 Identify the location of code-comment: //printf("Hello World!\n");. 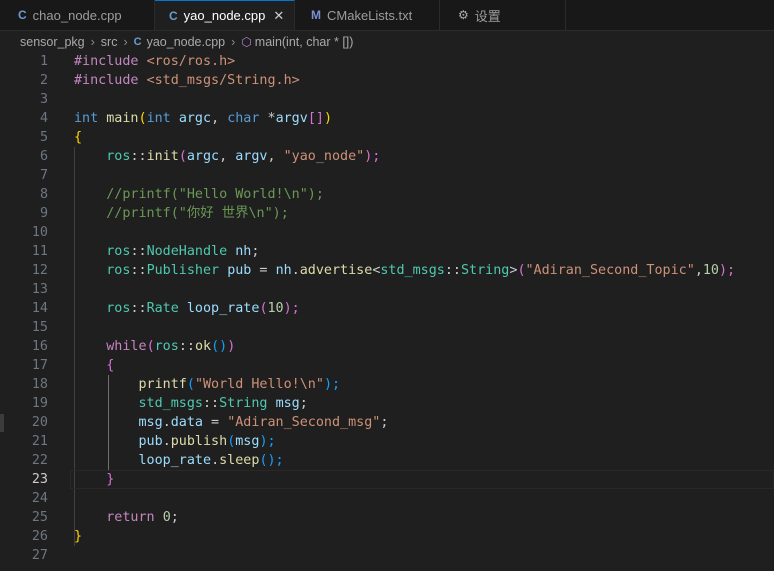
(199, 194).